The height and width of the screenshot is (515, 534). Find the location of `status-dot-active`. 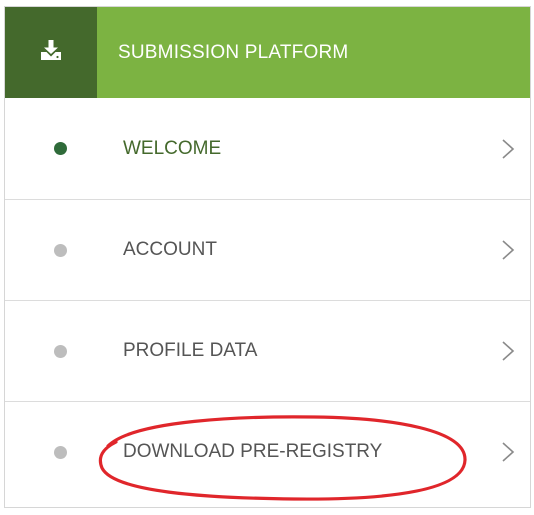

status-dot-active is located at coordinates (60, 148).